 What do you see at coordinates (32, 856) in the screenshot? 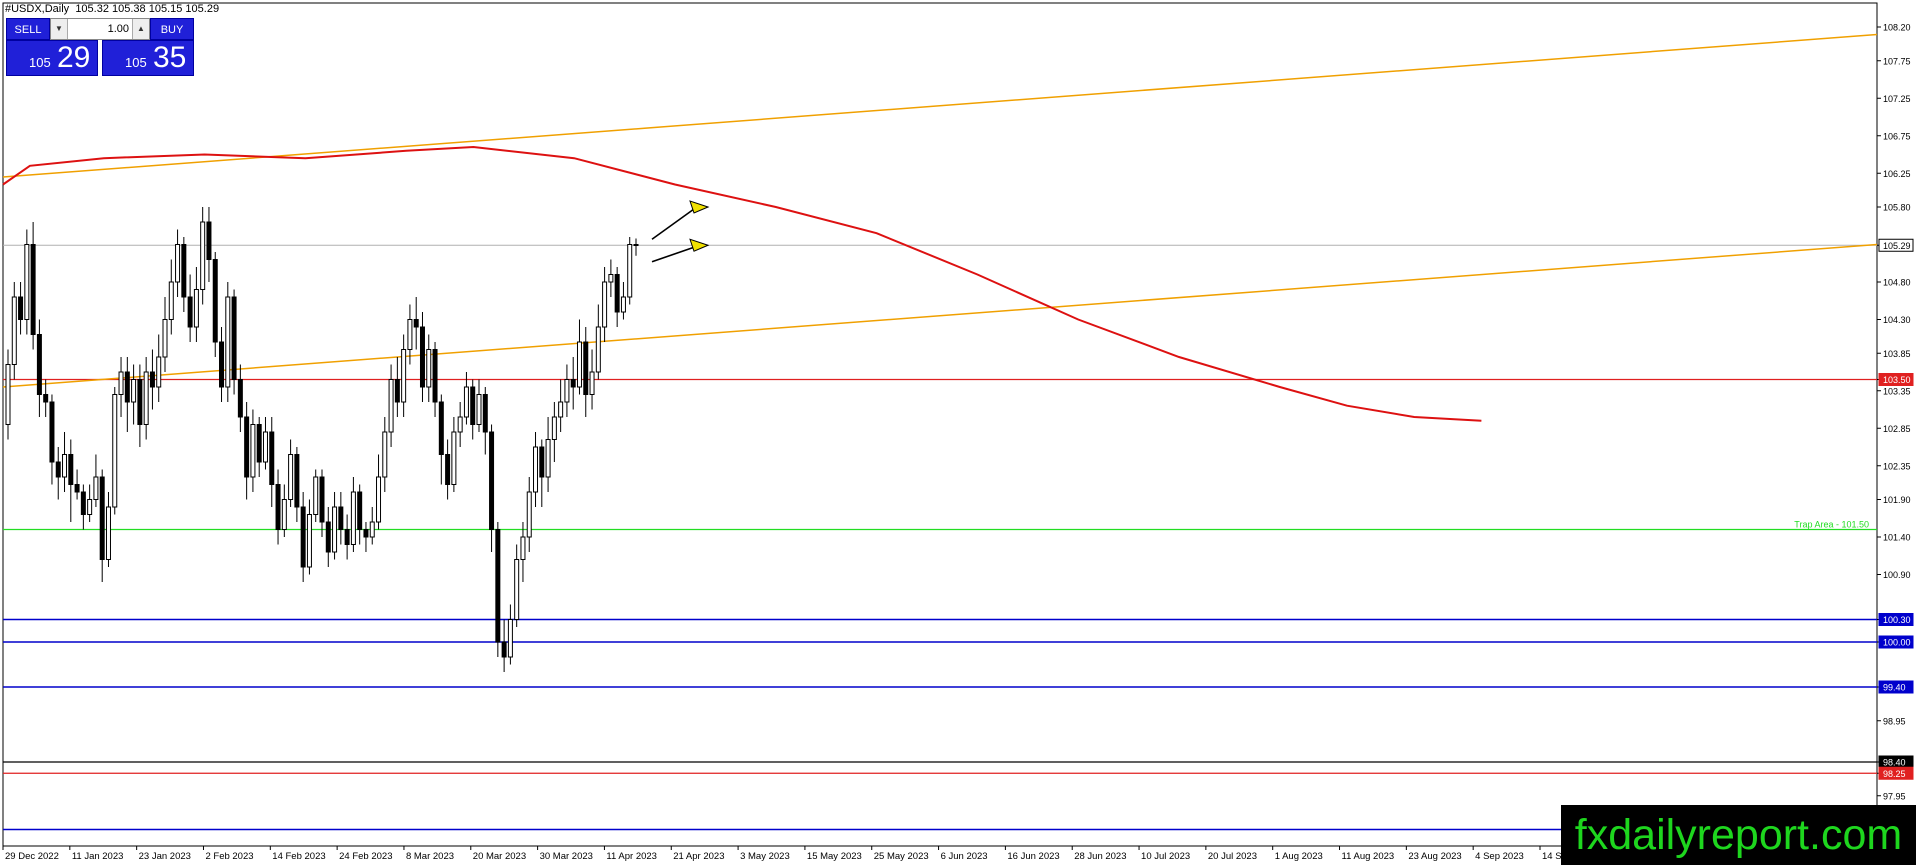
I see `time-tick-label: 29 Dec 2022` at bounding box center [32, 856].